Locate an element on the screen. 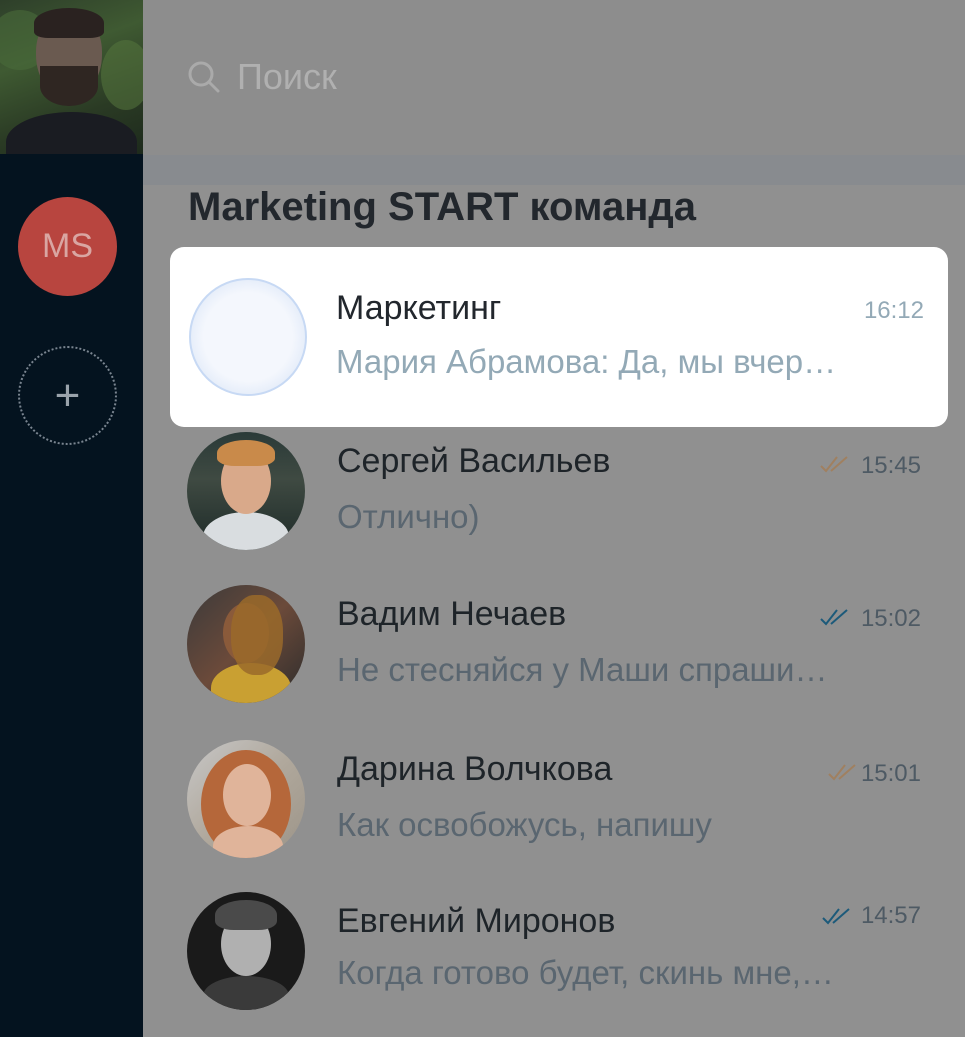  photo-hair is located at coordinates (69, 23).